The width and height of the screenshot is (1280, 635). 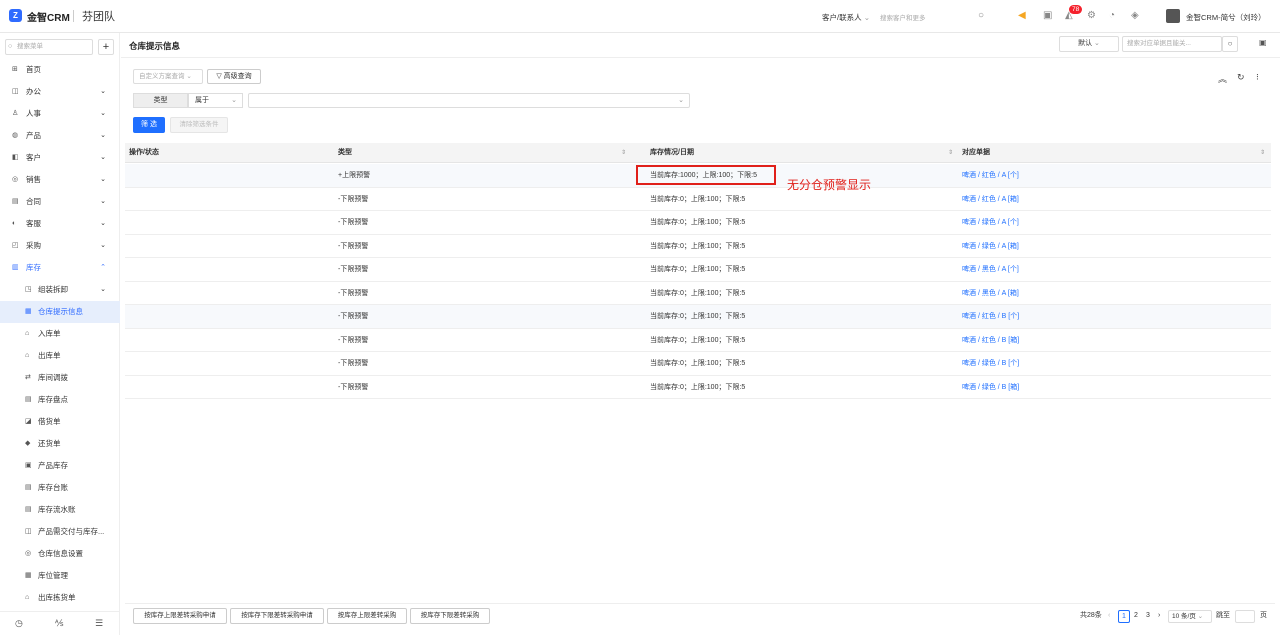 What do you see at coordinates (990, 199) in the screenshot?
I see `cell-reference-link: 啤酒 / 红色 / A [箱]` at bounding box center [990, 199].